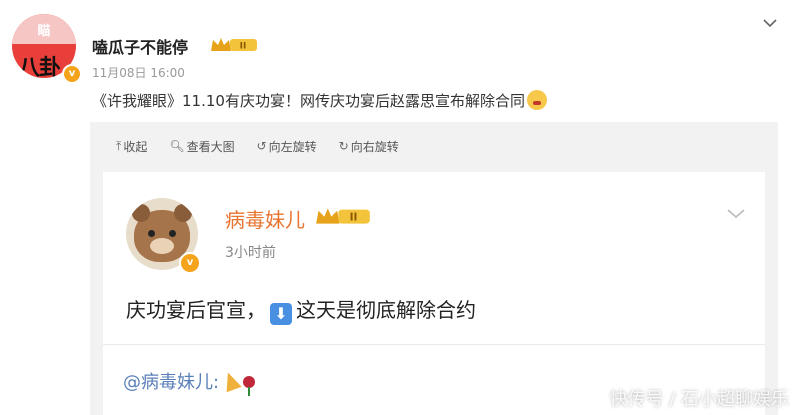 The height and width of the screenshot is (415, 797). What do you see at coordinates (171, 382) in the screenshot?
I see `mention-text: @病毒妹儿:` at bounding box center [171, 382].